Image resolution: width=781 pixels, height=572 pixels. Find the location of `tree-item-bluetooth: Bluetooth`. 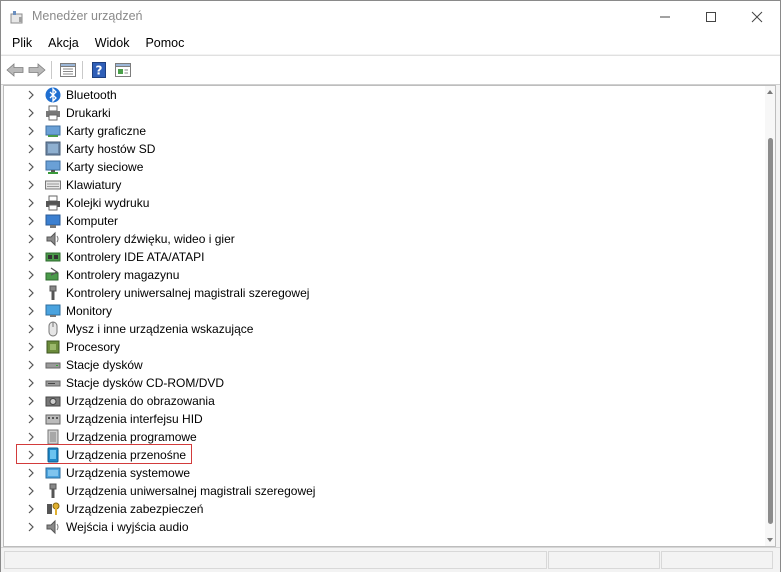

tree-item-bluetooth: Bluetooth is located at coordinates (374, 95).